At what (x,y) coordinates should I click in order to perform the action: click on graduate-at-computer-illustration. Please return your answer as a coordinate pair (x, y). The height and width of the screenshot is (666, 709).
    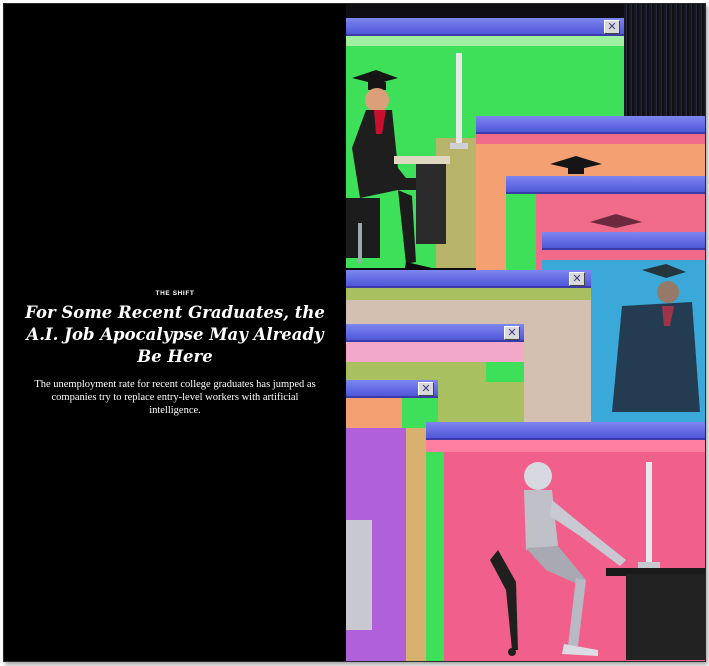
    Looking at the image, I should click on (407, 163).